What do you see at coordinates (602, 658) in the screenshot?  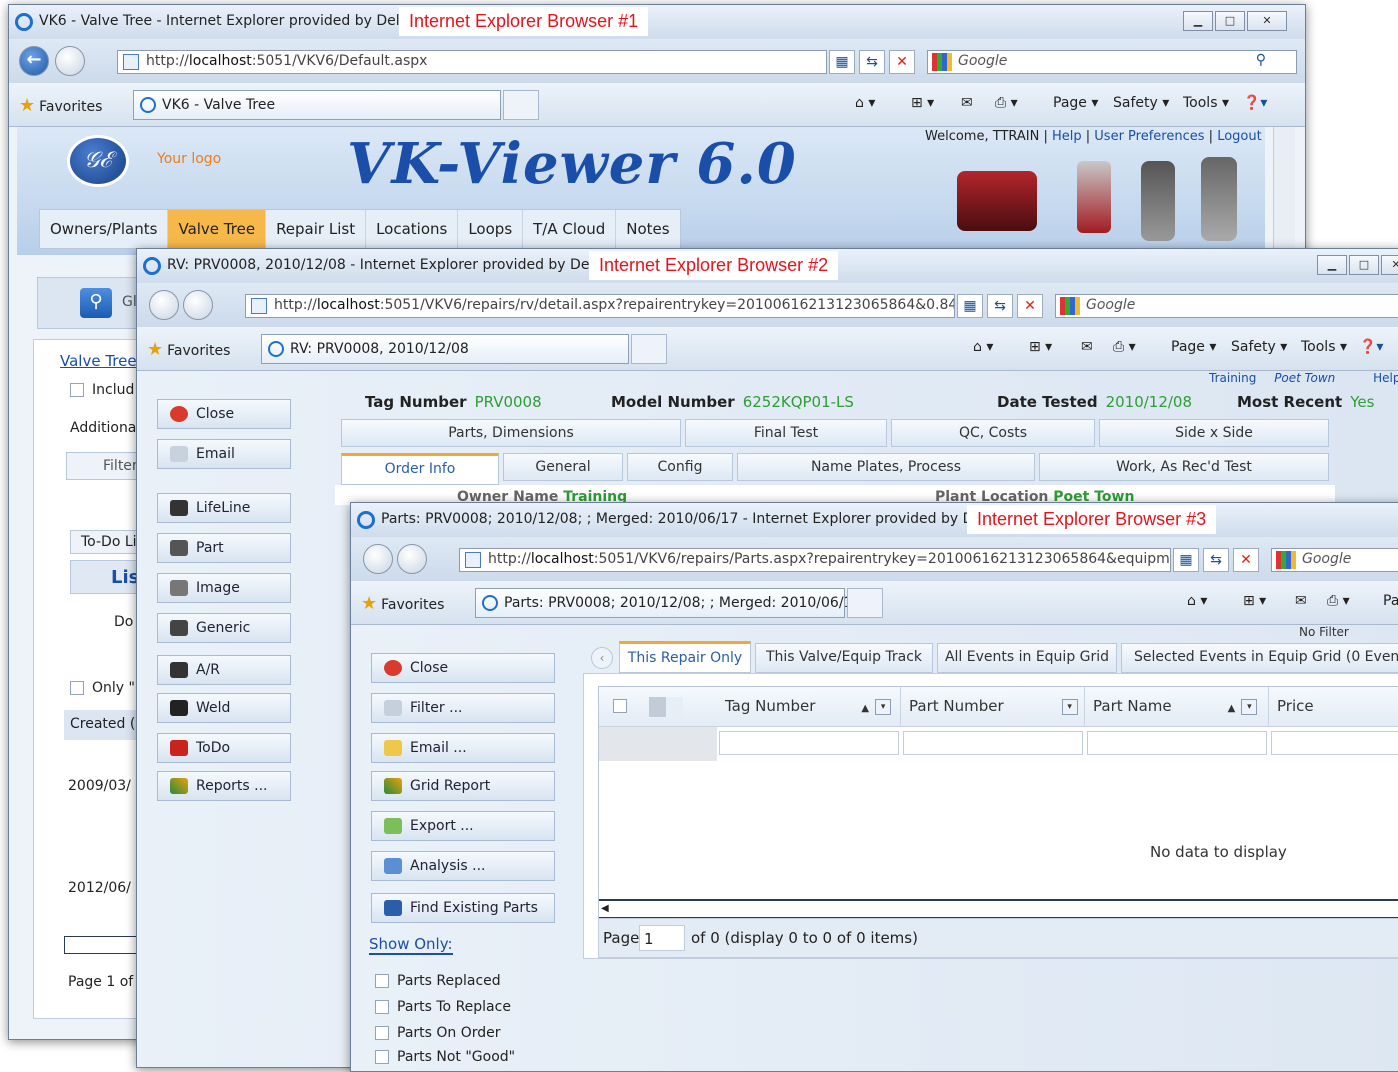 I see `tab-scroll-left-icon: ‹` at bounding box center [602, 658].